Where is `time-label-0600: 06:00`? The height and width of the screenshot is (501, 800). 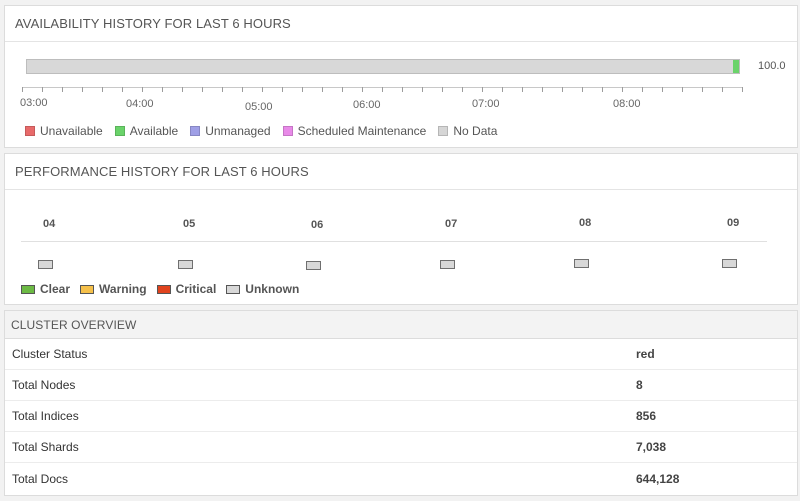
time-label-0600: 06:00 is located at coordinates (367, 105).